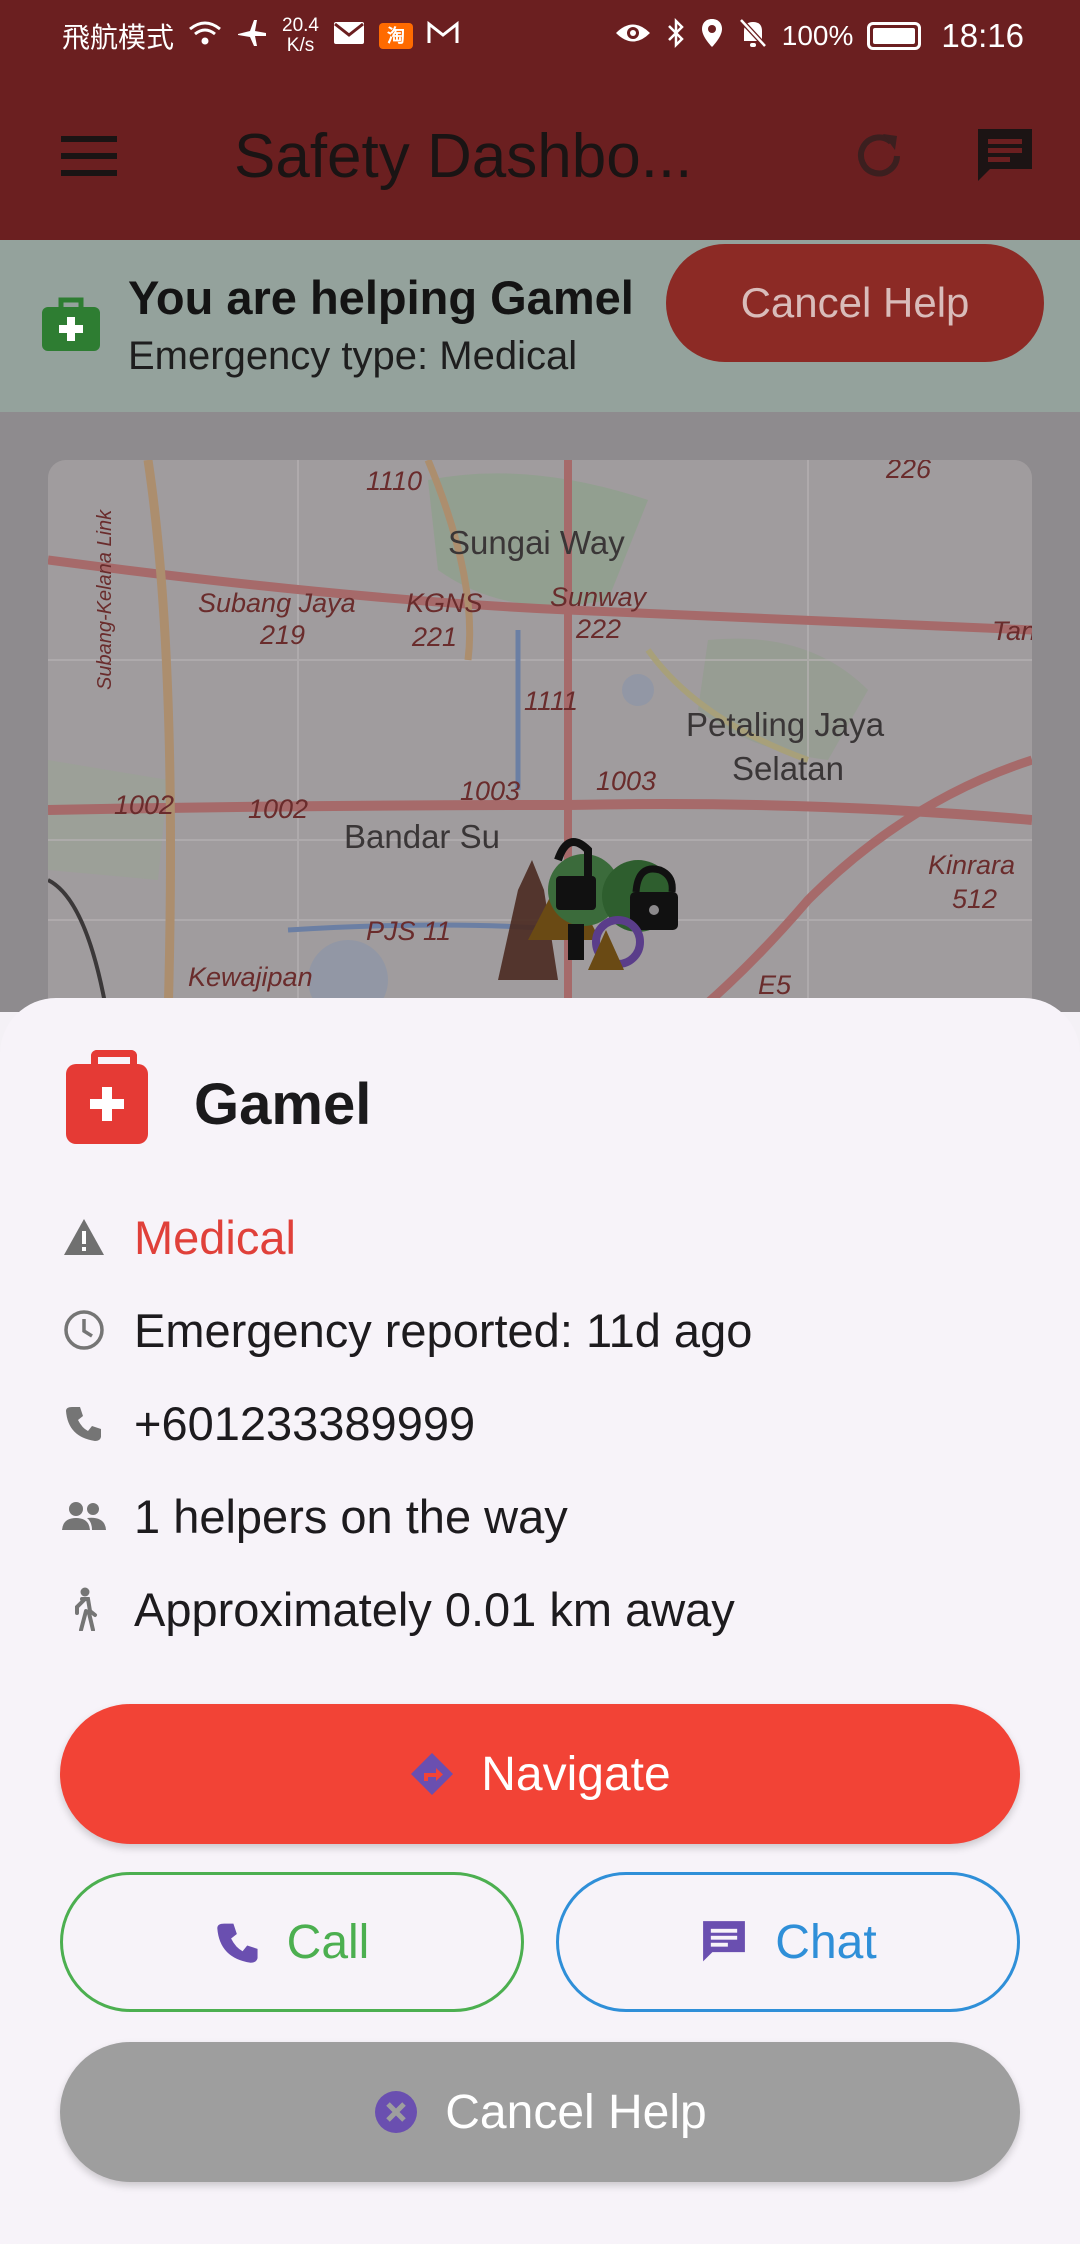 Image resolution: width=1080 pixels, height=2244 pixels. I want to click on walking-icon, so click(84, 1609).